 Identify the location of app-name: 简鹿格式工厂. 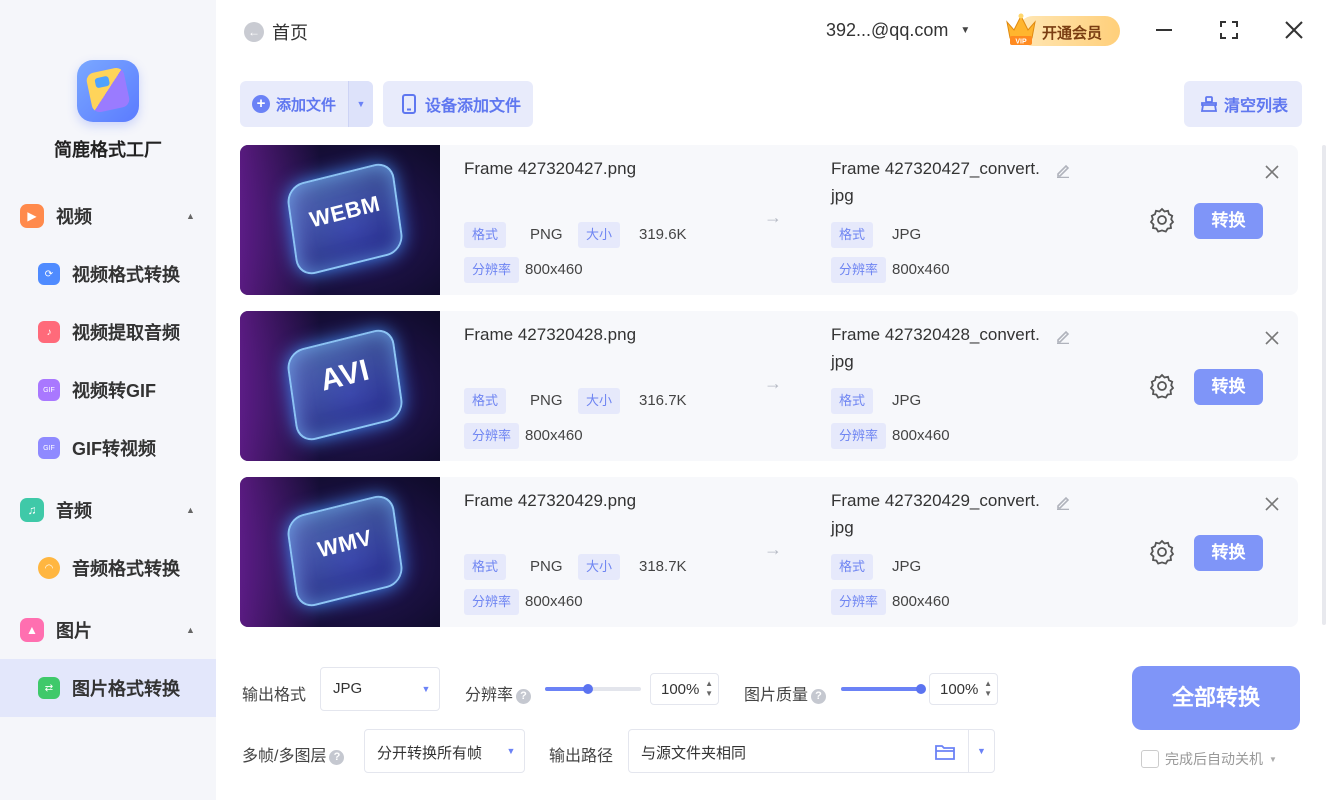
(108, 150).